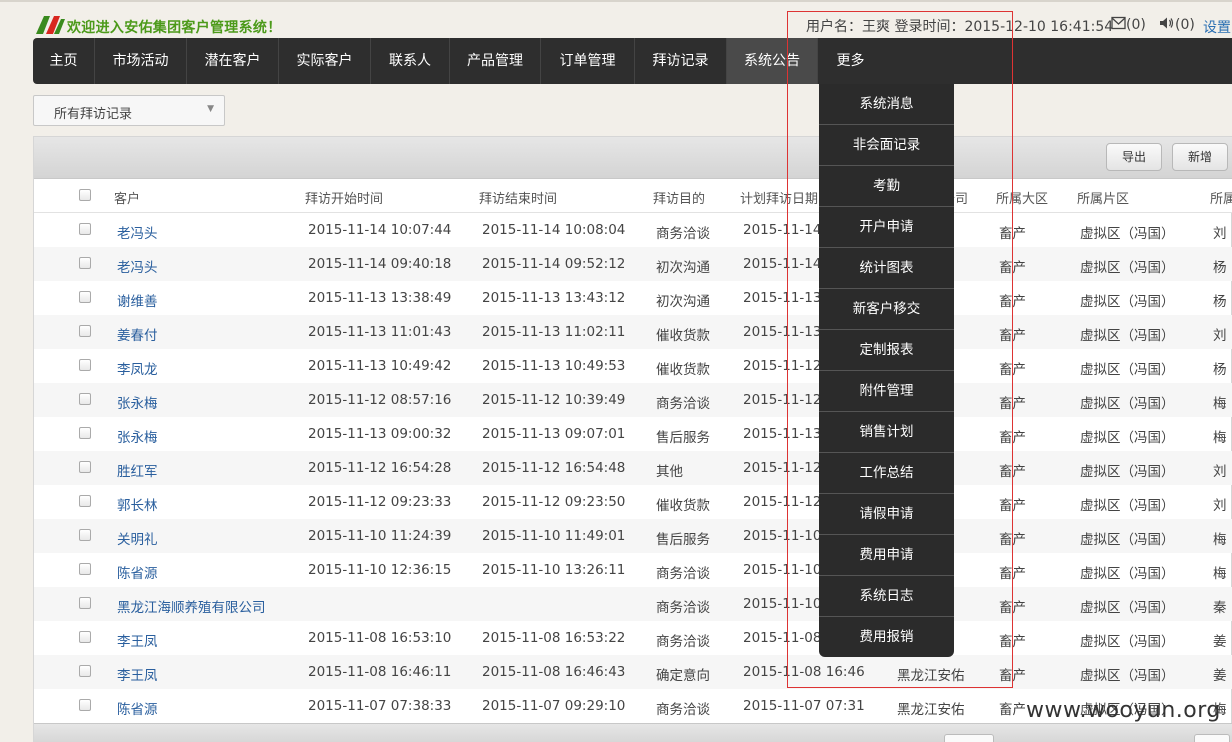 This screenshot has height=742, width=1232. What do you see at coordinates (886, 350) in the screenshot?
I see `dropdown-item: 定制报表` at bounding box center [886, 350].